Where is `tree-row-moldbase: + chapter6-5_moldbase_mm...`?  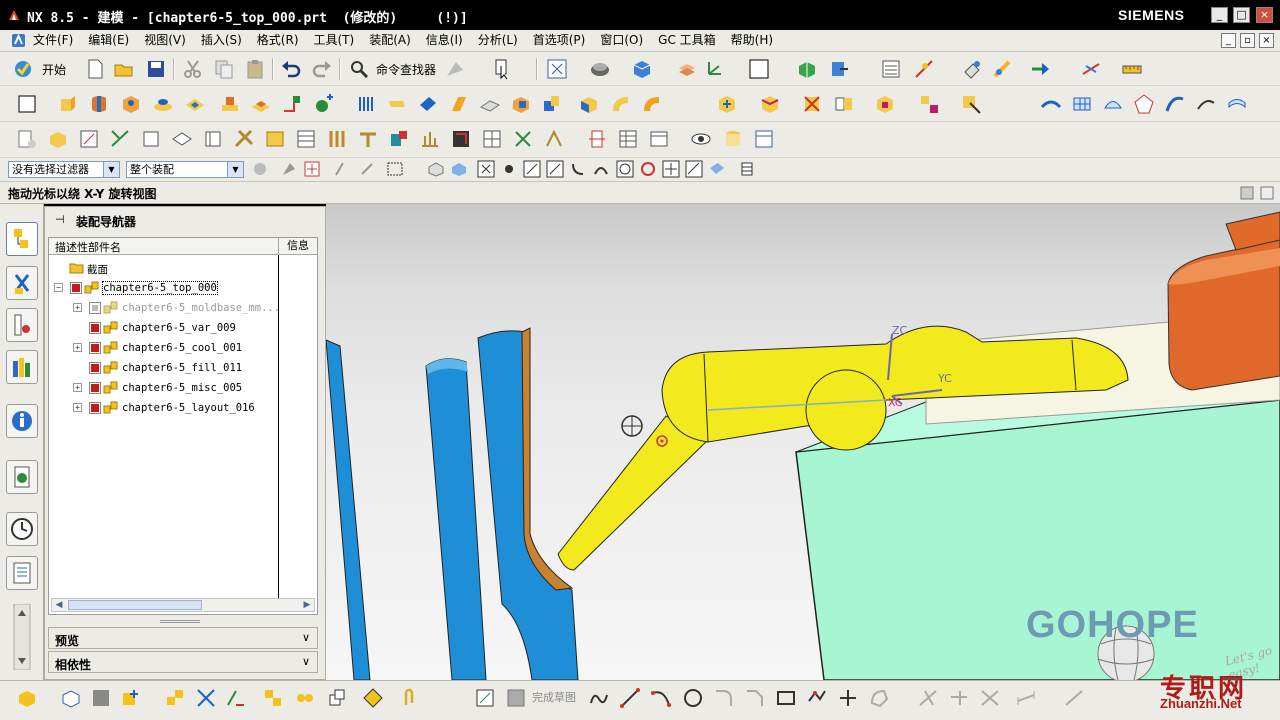 tree-row-moldbase: + chapter6-5_moldbase_mm... is located at coordinates (183, 308).